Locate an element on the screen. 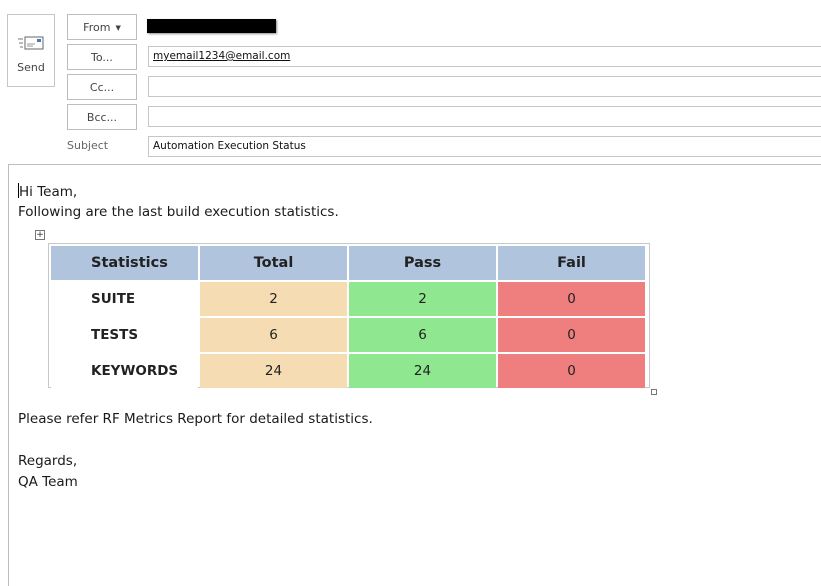  send-mail-icon is located at coordinates (31, 43).